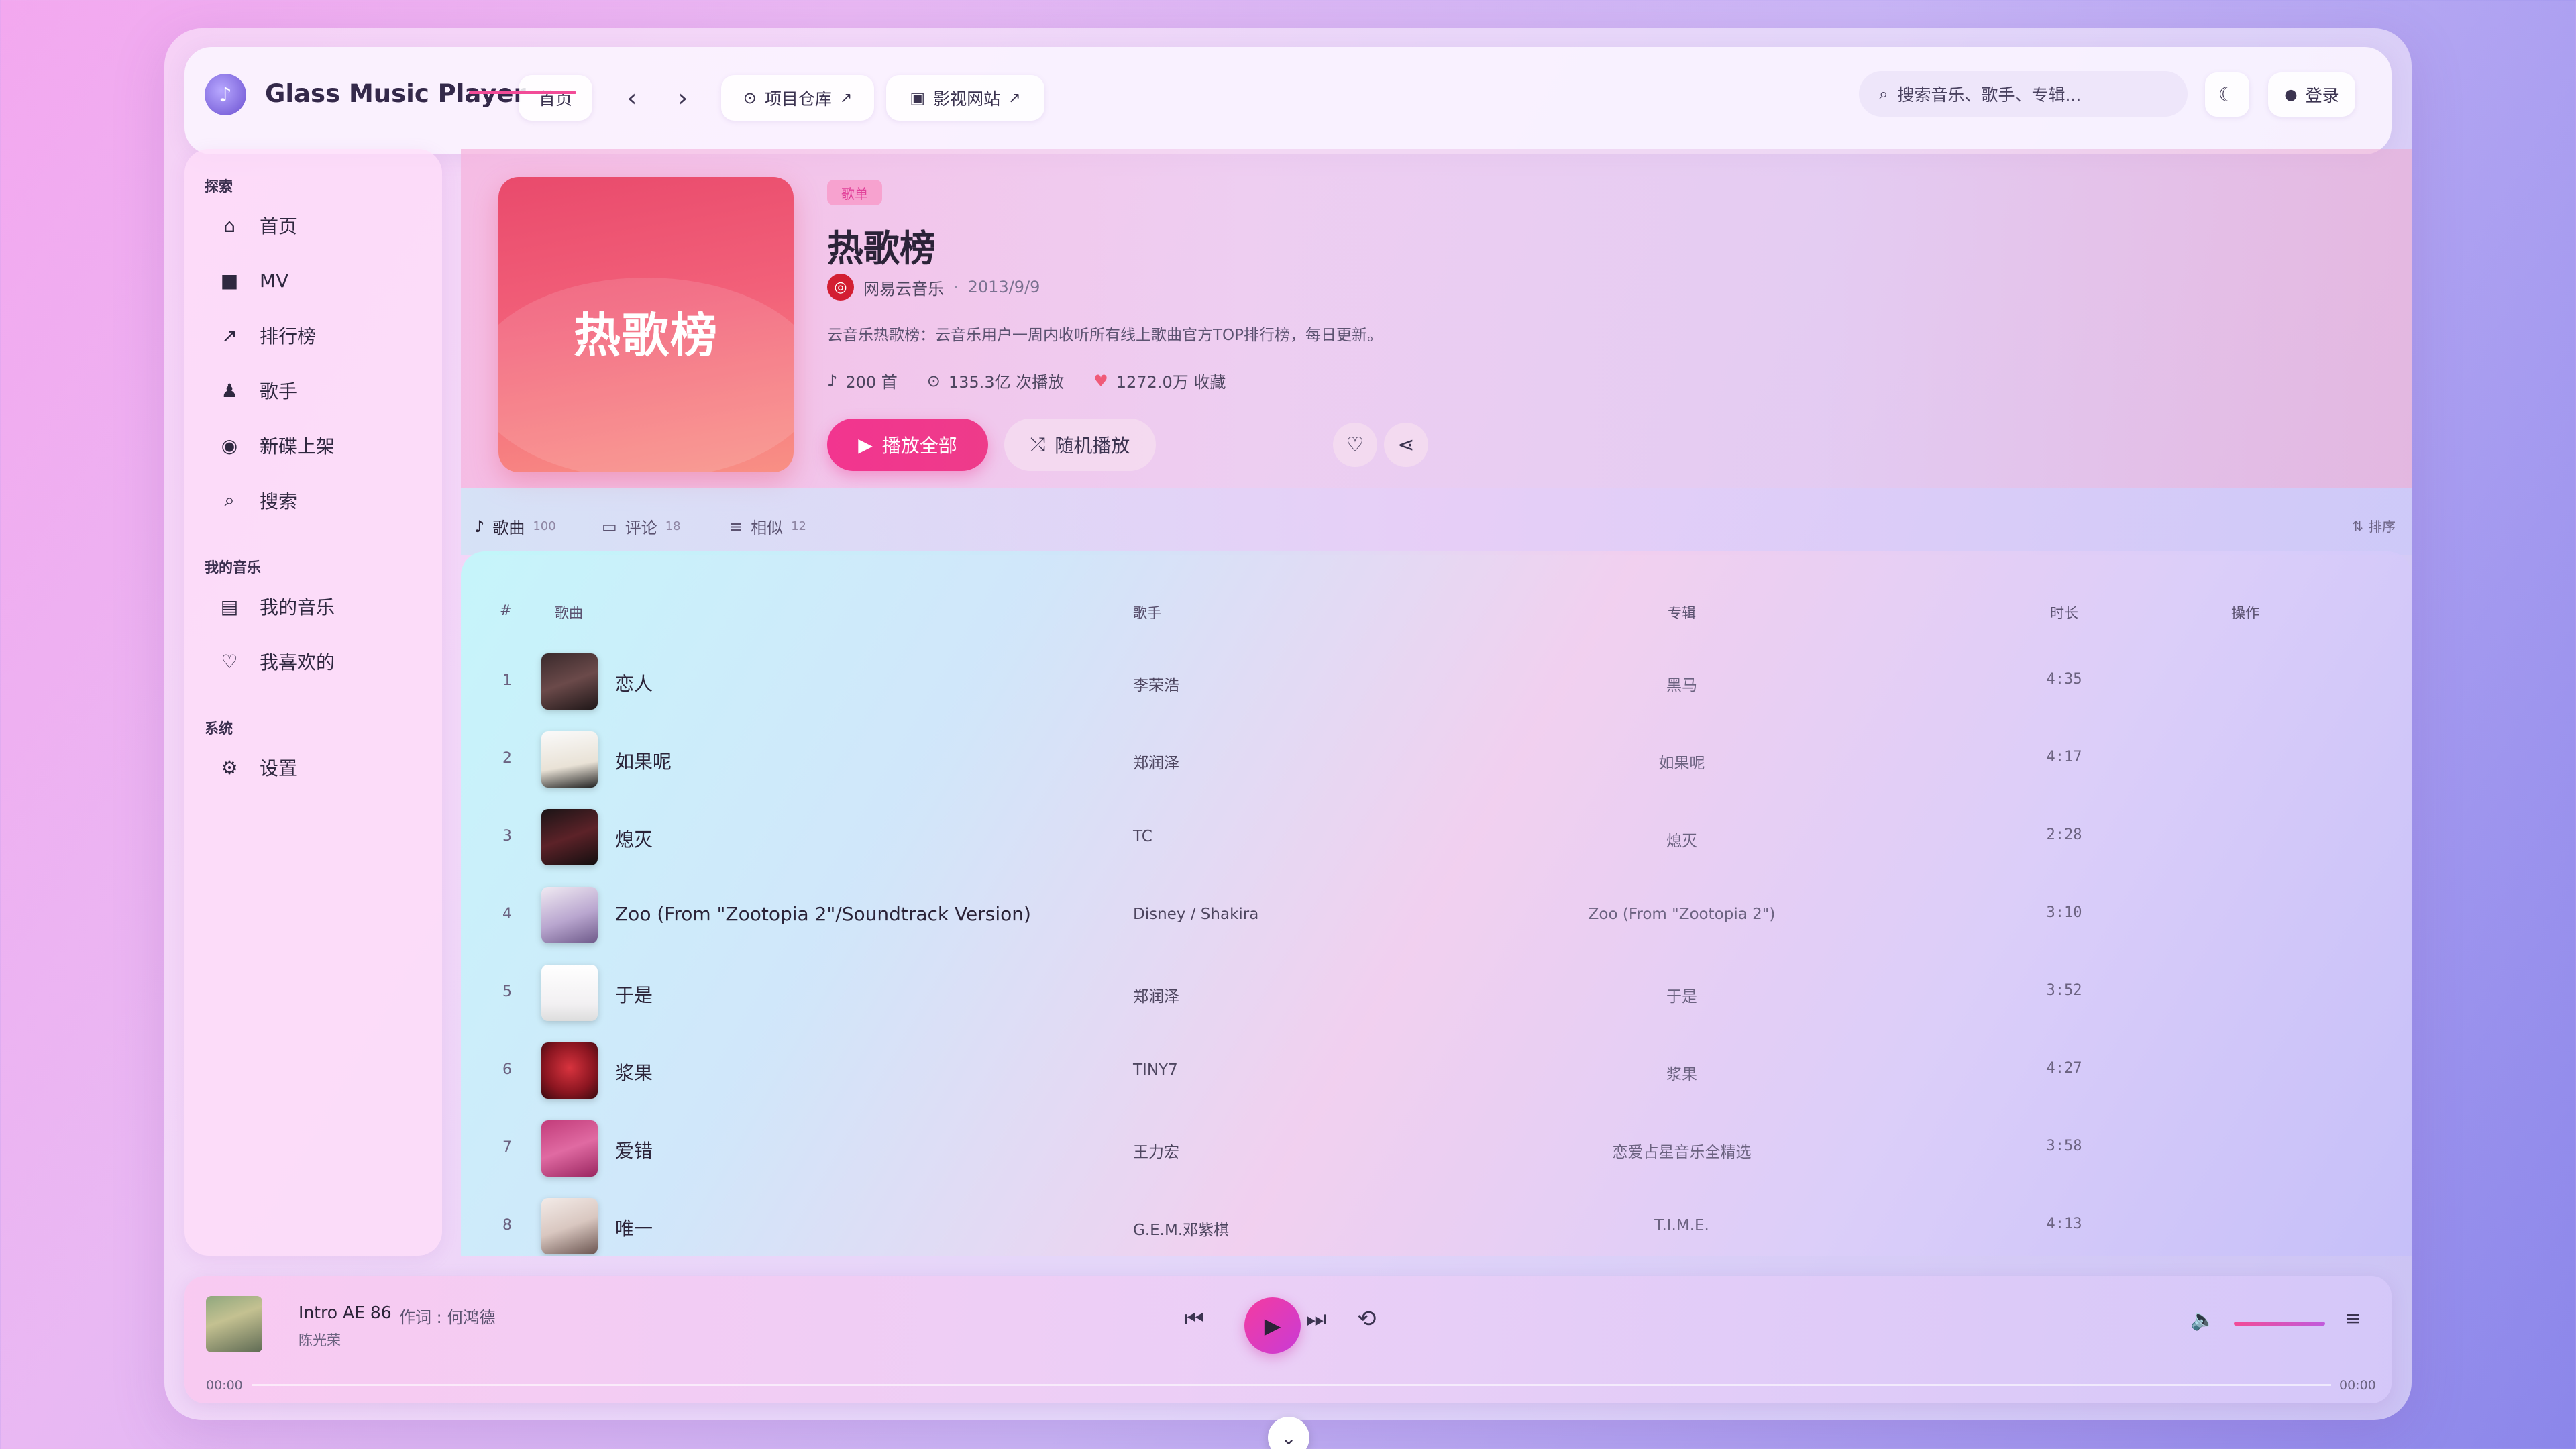 The width and height of the screenshot is (2576, 1449). I want to click on sidebar-item-label: 排行榜, so click(288, 336).